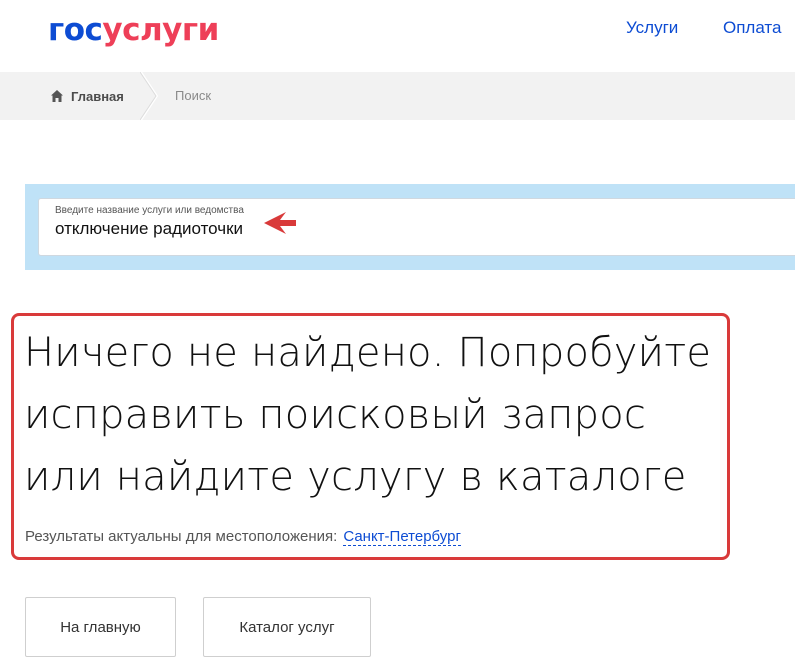 This screenshot has height=672, width=795. Describe the element at coordinates (652, 28) in the screenshot. I see `nav-link-uslugi: Услуги` at that location.